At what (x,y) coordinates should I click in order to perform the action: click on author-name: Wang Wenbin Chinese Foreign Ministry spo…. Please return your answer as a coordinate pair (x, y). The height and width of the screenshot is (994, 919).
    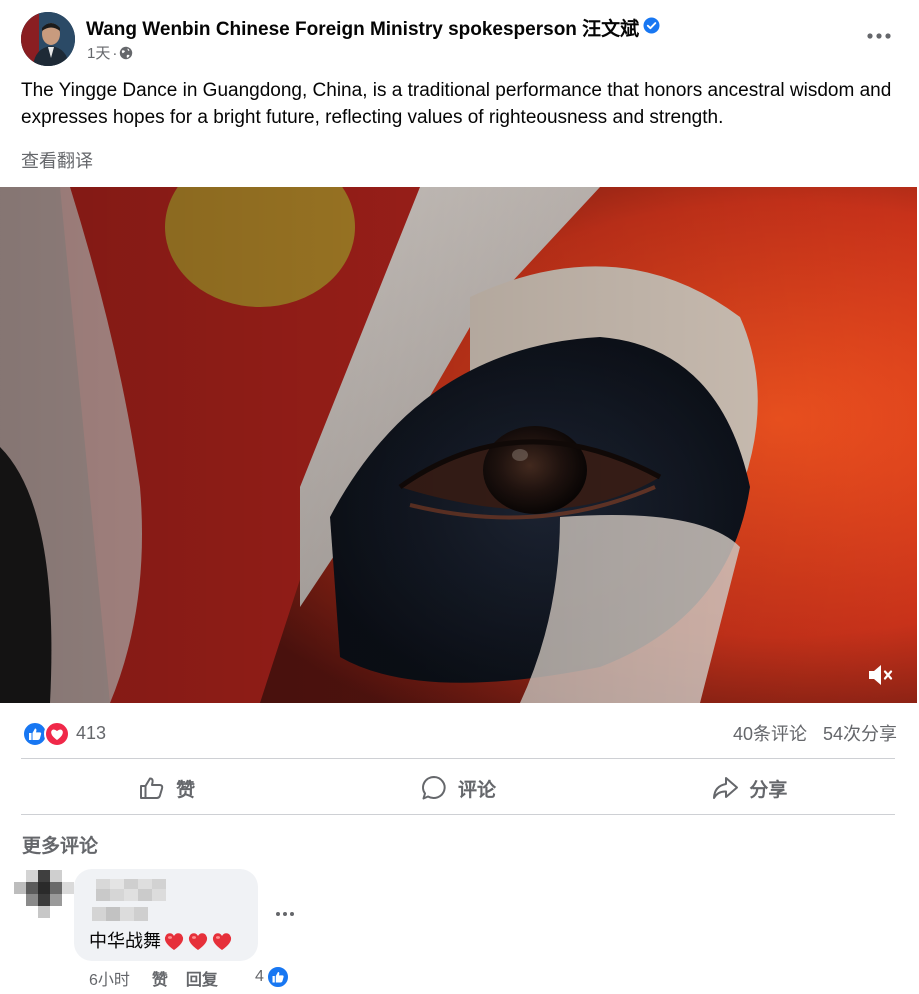
    Looking at the image, I should click on (373, 27).